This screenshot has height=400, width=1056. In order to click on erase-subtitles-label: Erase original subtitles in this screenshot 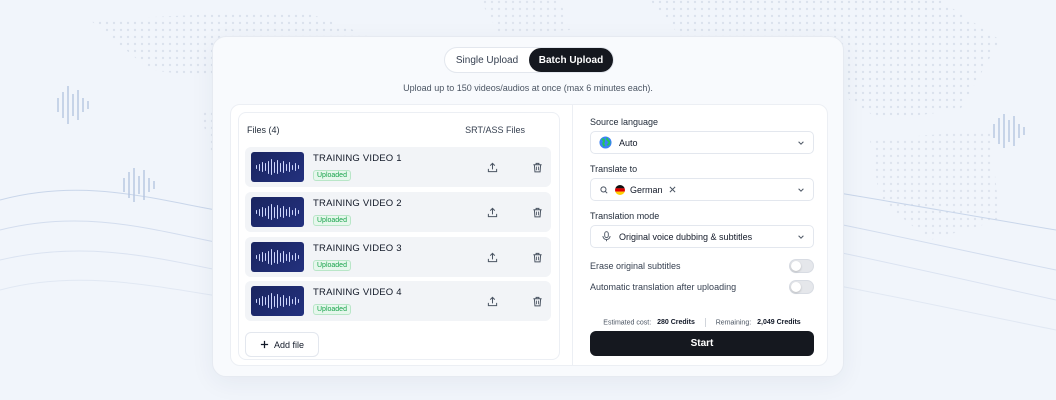, I will do `click(635, 266)`.